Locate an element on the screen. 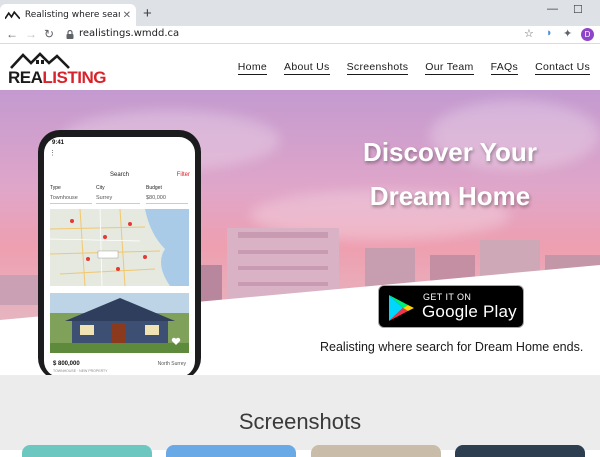 Image resolution: width=600 pixels, height=457 pixels. browser-tab: Realisting where search for Drea ✕ is located at coordinates (68, 15).